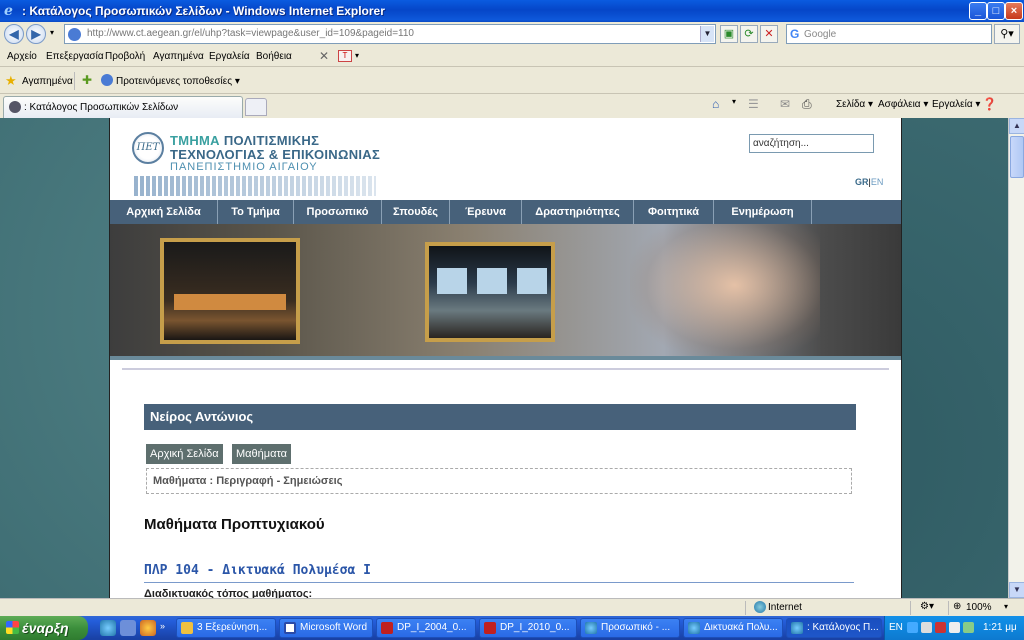 The image size is (1024, 640). I want to click on history-dropdown-icon: ▾, so click(52, 32).